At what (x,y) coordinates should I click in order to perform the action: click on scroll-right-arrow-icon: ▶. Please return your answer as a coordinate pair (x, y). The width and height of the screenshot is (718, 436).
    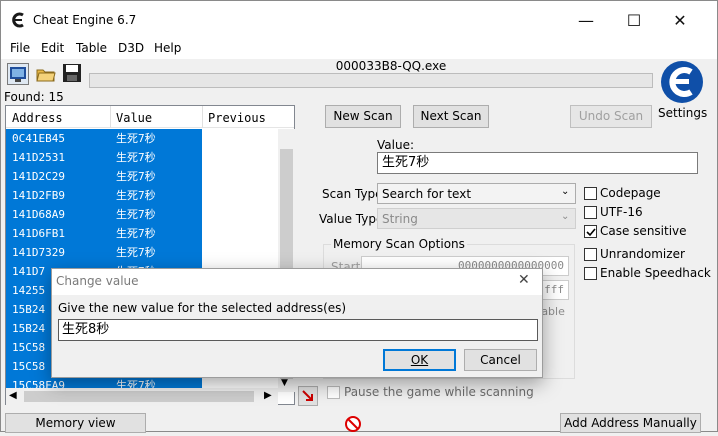
    Looking at the image, I should click on (268, 395).